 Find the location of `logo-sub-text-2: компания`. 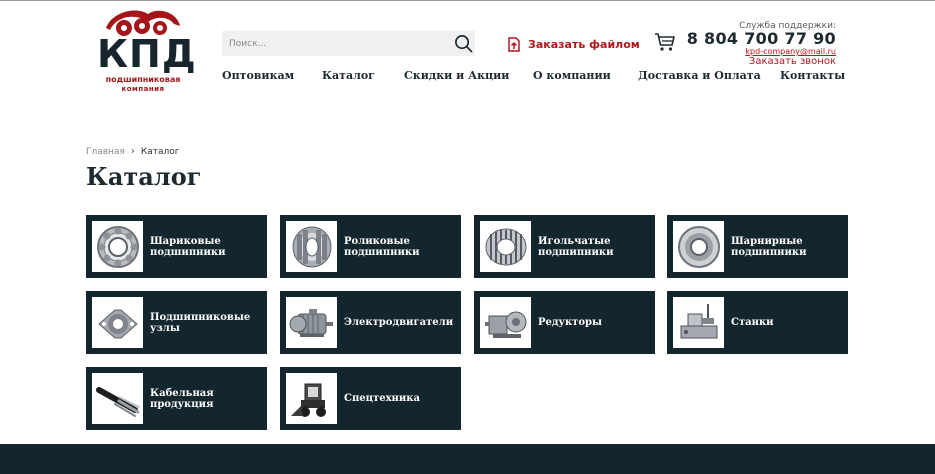

logo-sub-text-2: компания is located at coordinates (143, 89).